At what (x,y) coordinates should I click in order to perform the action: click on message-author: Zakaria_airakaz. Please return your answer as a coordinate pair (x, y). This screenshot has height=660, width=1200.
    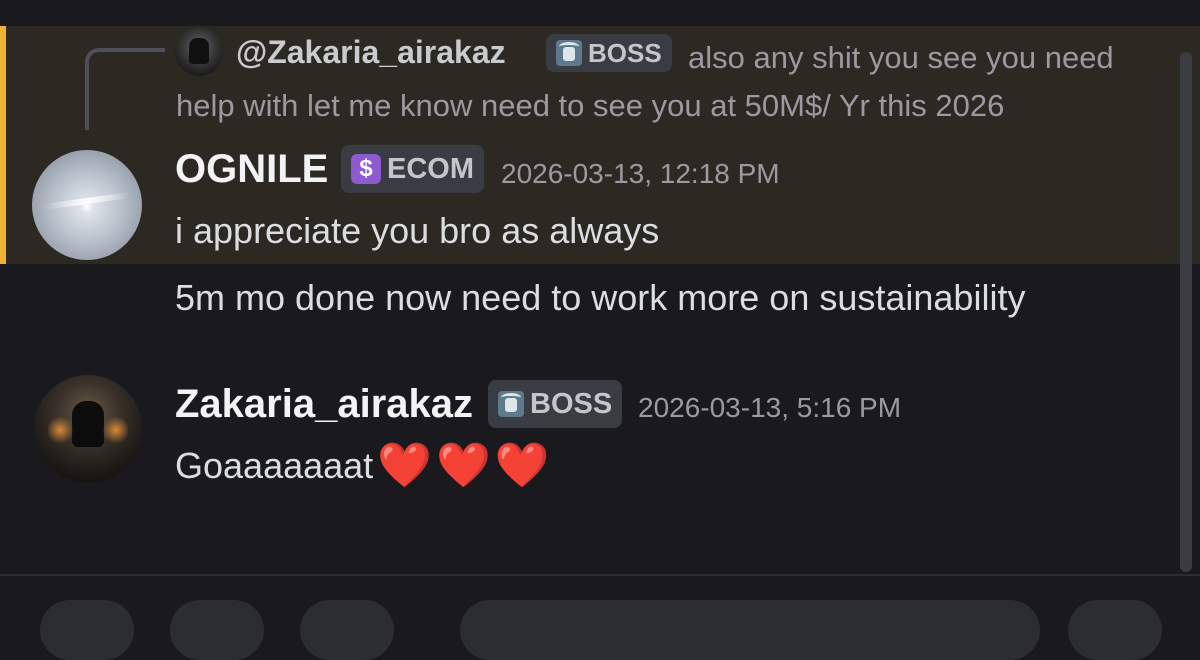
    Looking at the image, I should click on (324, 404).